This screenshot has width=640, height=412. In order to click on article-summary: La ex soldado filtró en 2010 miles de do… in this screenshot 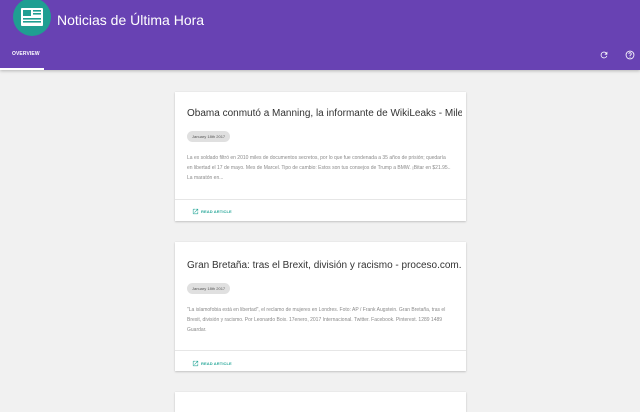, I will do `click(319, 168)`.